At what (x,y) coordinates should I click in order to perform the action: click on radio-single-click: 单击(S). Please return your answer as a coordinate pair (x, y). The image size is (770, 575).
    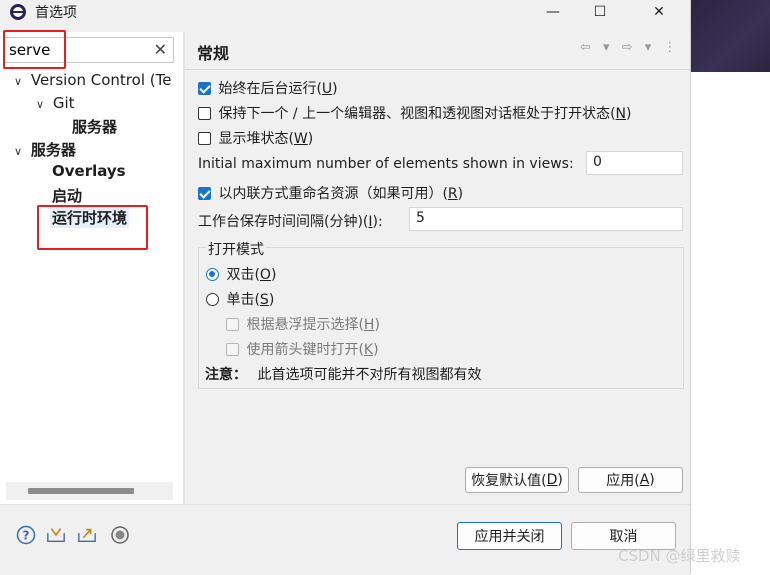
    Looking at the image, I should click on (240, 299).